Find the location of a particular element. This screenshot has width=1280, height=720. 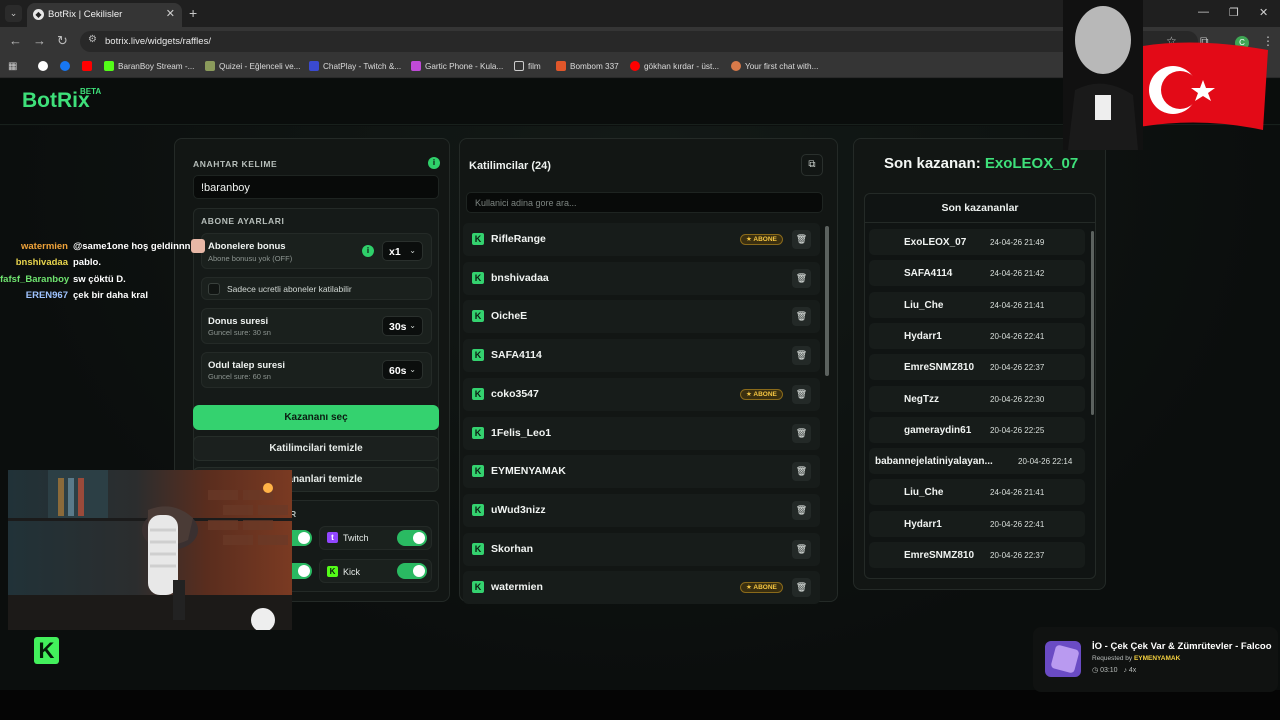

participant-row: K SAFA4114 🗑 is located at coordinates (641, 356).